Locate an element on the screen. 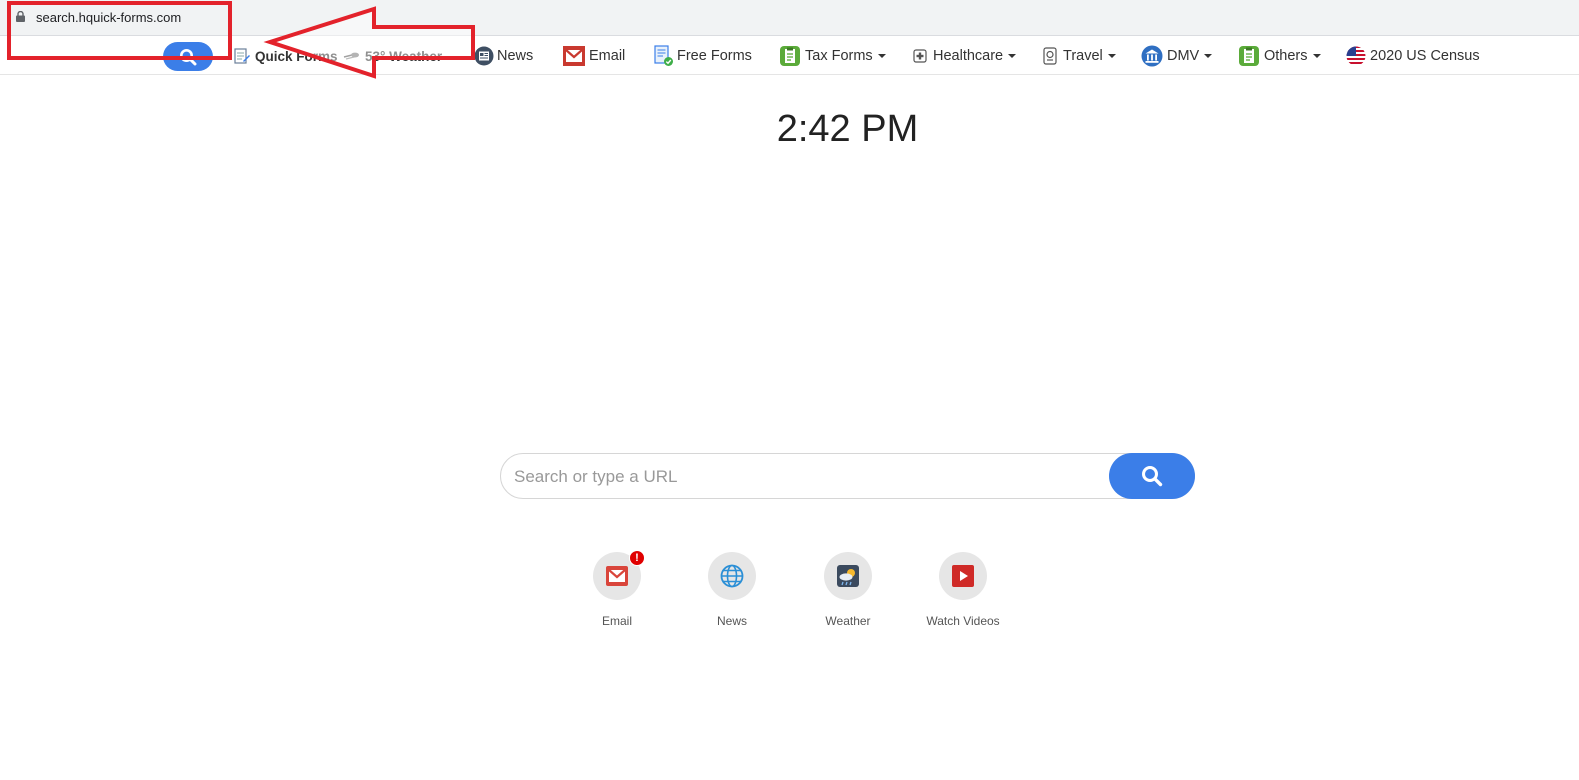  nav-census-label: 2020 US Census is located at coordinates (1425, 56).